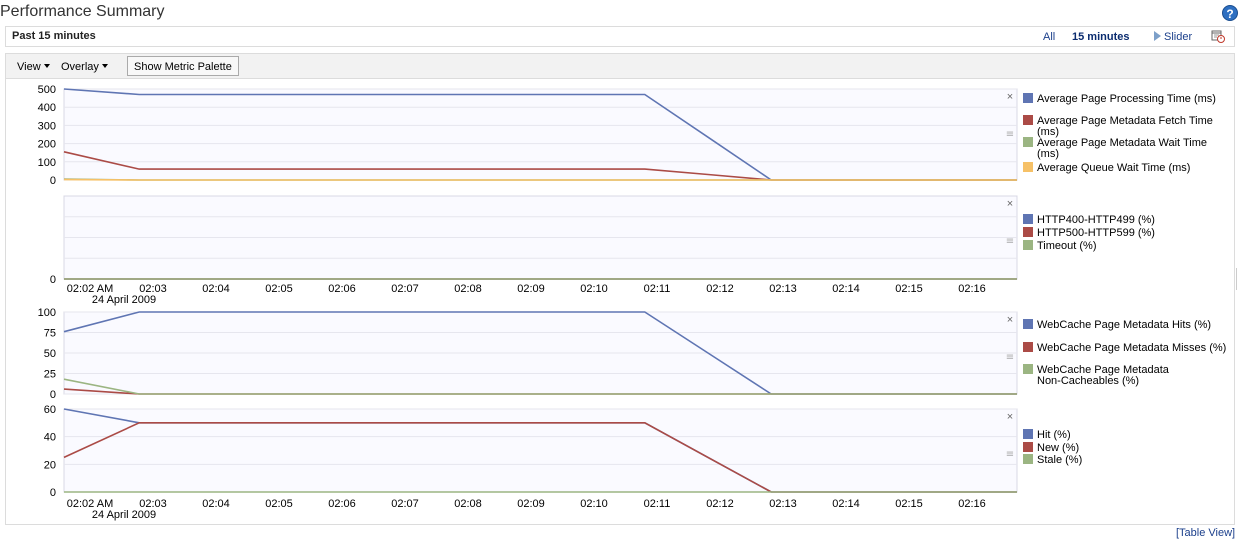  Describe the element at coordinates (47, 108) in the screenshot. I see `y-tick-label: 400` at that location.